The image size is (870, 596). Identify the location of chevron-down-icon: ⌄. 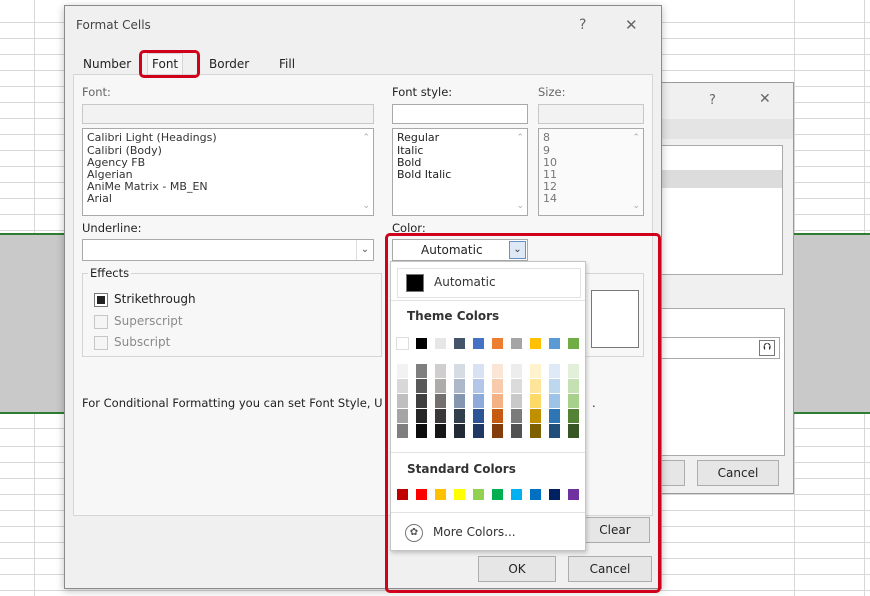
(364, 250).